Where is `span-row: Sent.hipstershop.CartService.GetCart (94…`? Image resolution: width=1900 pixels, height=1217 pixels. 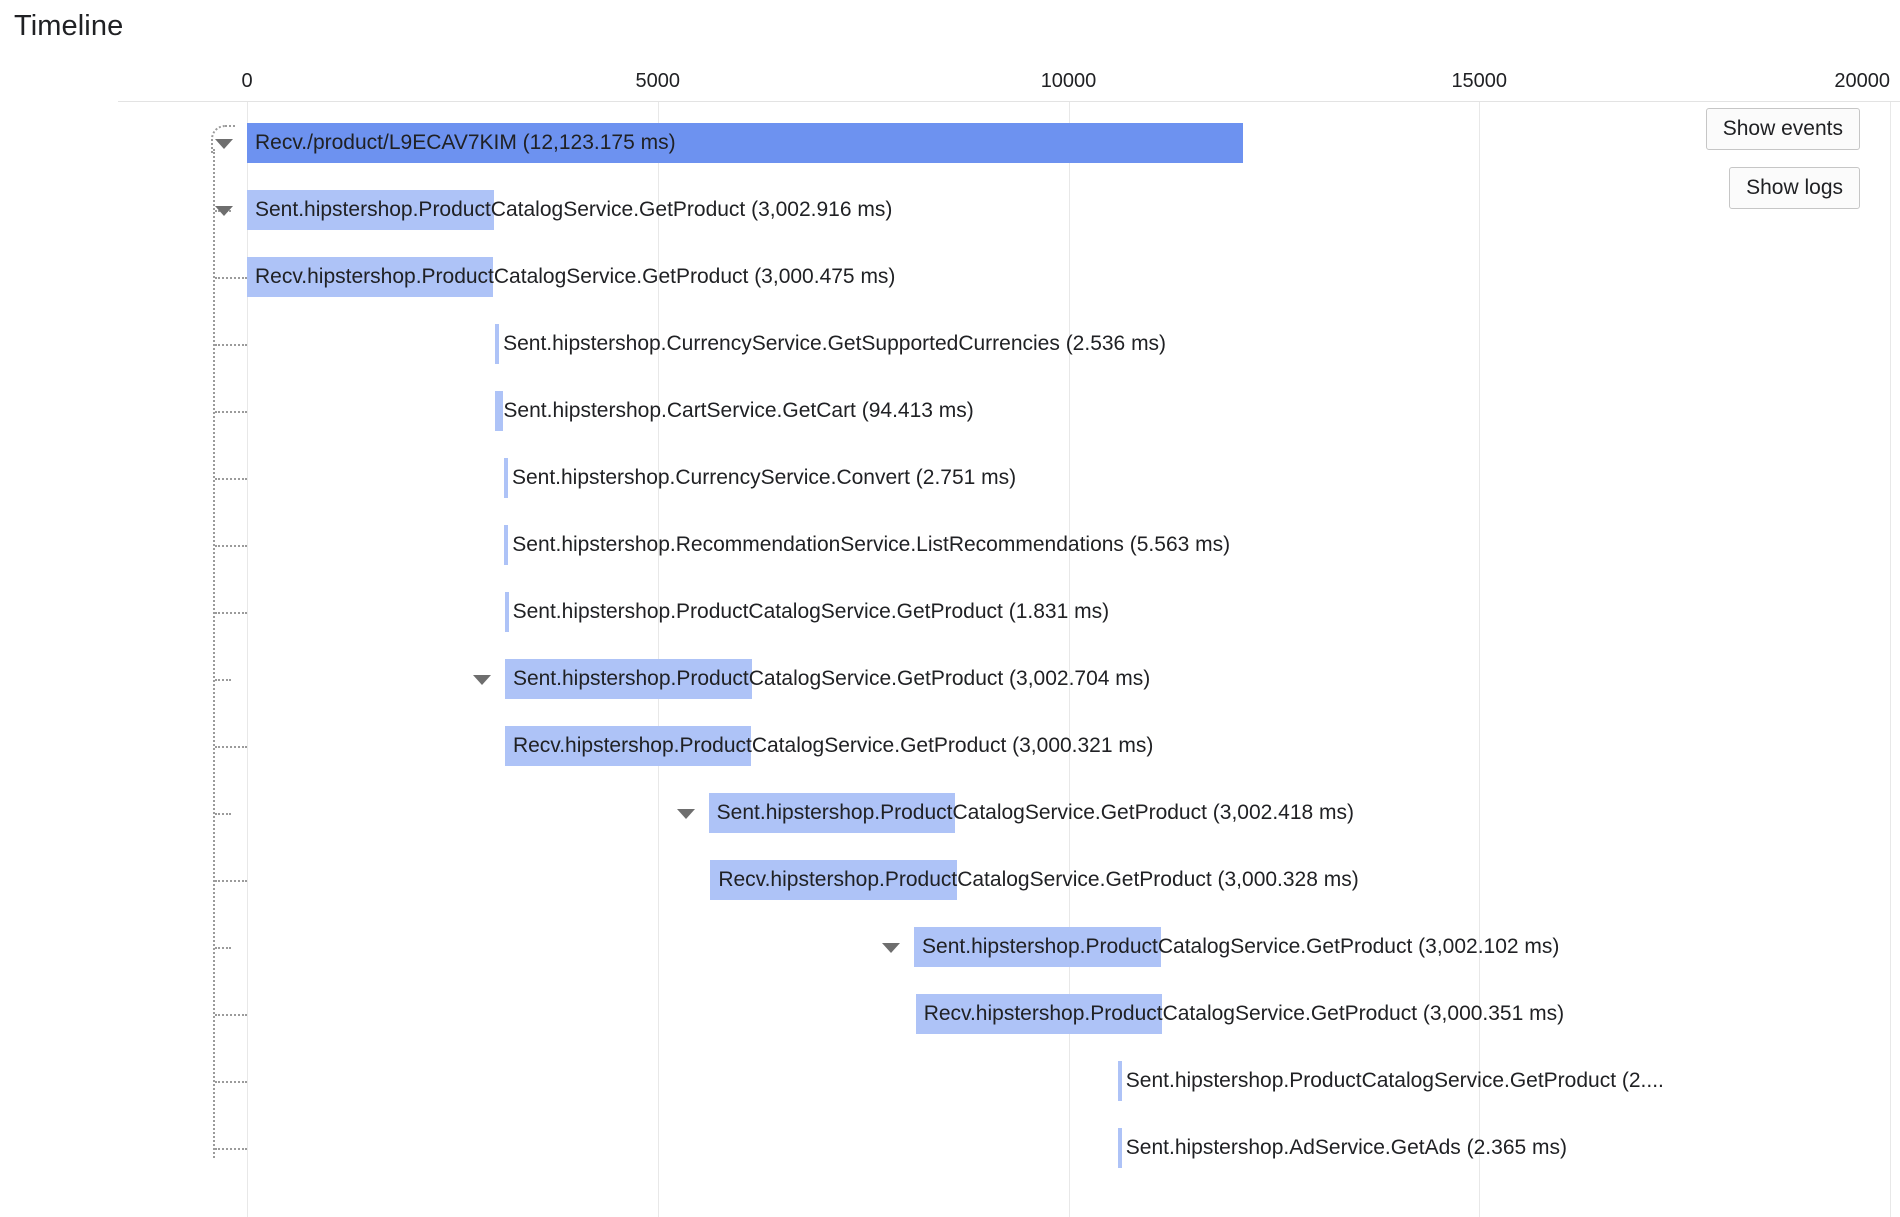 span-row: Sent.hipstershop.CartService.GetCart (94… is located at coordinates (950, 411).